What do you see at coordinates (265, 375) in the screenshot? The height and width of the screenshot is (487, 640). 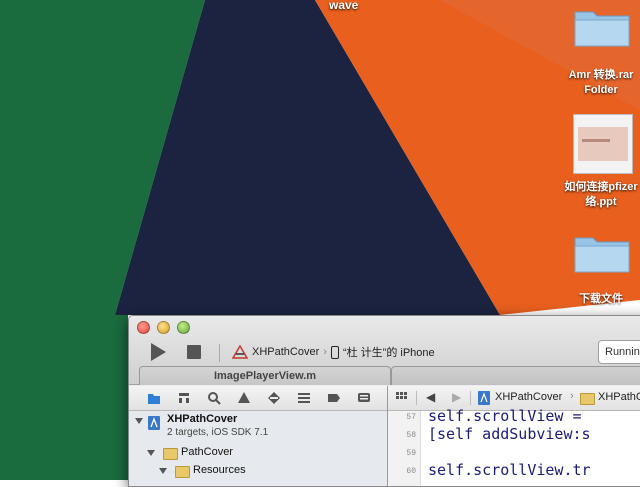 I see `tab-imageplayerview: ImagePlayerView.m` at bounding box center [265, 375].